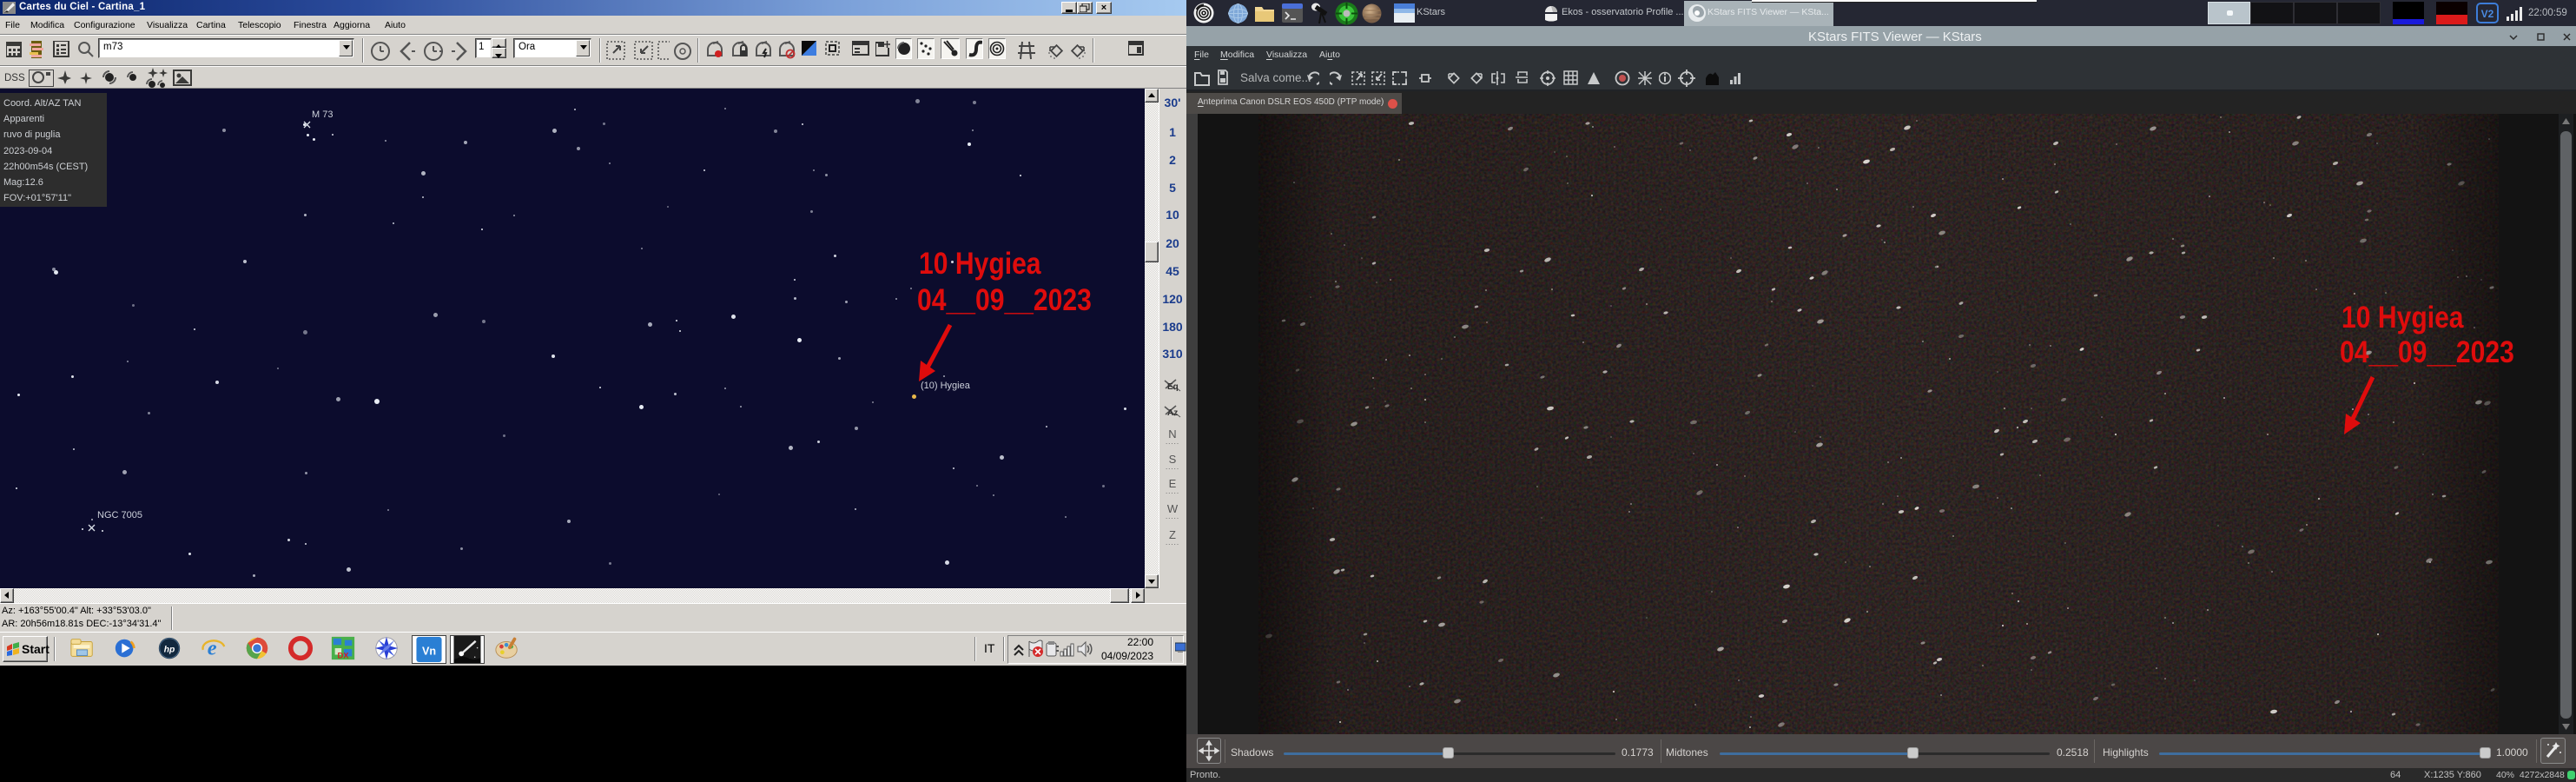  What do you see at coordinates (429, 651) in the screenshot?
I see `svg-text: Vn` at bounding box center [429, 651].